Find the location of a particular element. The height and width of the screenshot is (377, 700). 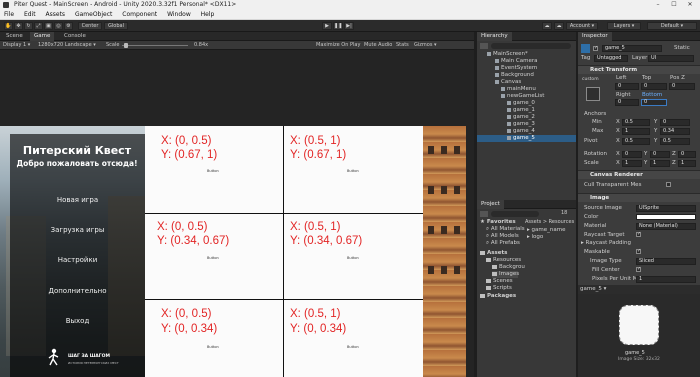

scale-z-field: 1 is located at coordinates (687, 163).